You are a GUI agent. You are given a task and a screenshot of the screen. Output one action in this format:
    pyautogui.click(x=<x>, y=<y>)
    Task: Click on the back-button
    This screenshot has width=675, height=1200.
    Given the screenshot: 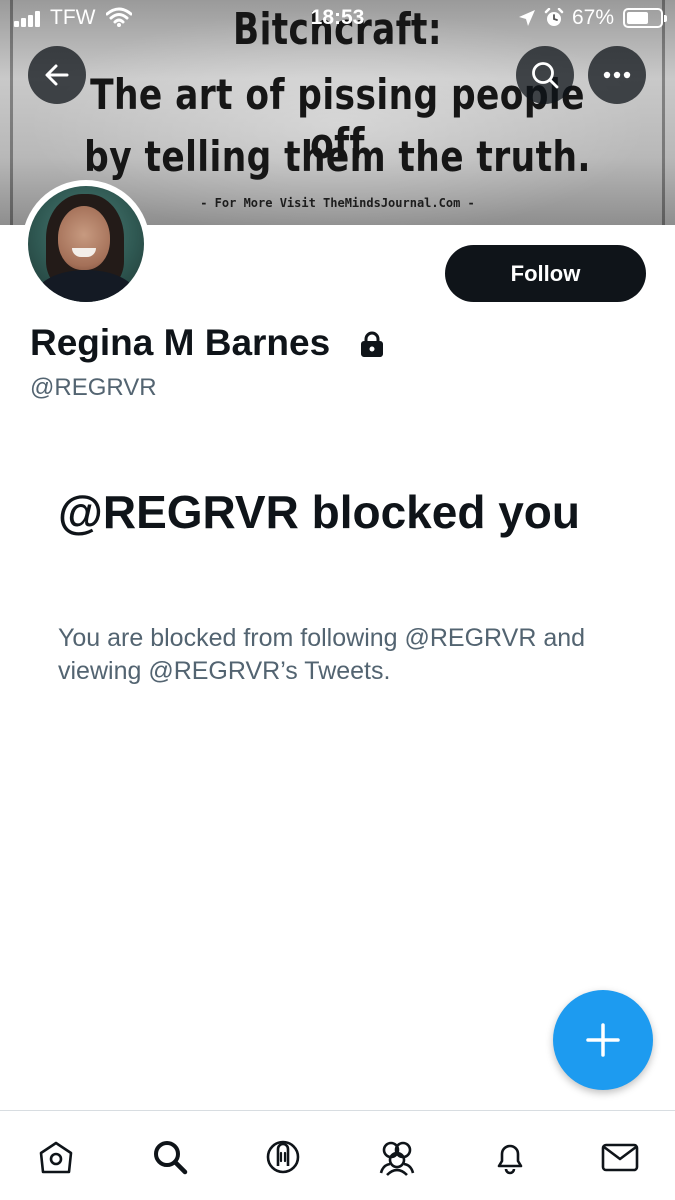 What is the action you would take?
    pyautogui.click(x=57, y=75)
    